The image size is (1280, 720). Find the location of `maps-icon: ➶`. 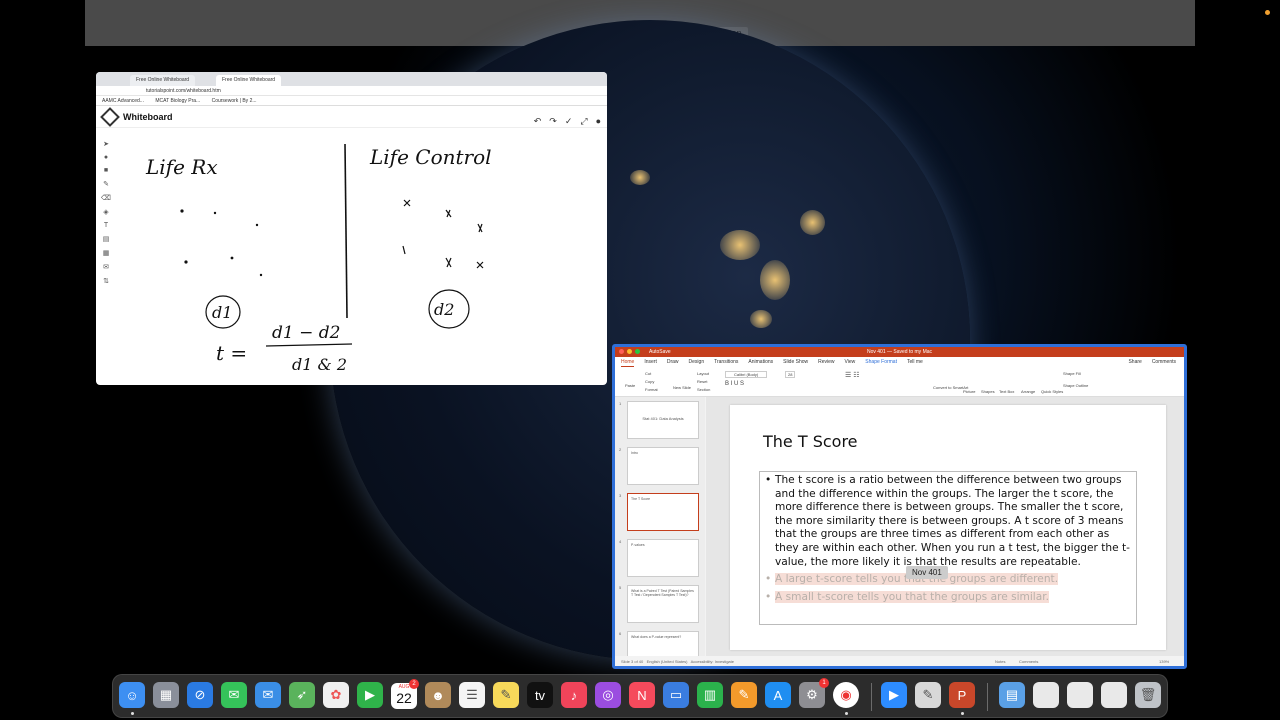

maps-icon: ➶ is located at coordinates (302, 695).